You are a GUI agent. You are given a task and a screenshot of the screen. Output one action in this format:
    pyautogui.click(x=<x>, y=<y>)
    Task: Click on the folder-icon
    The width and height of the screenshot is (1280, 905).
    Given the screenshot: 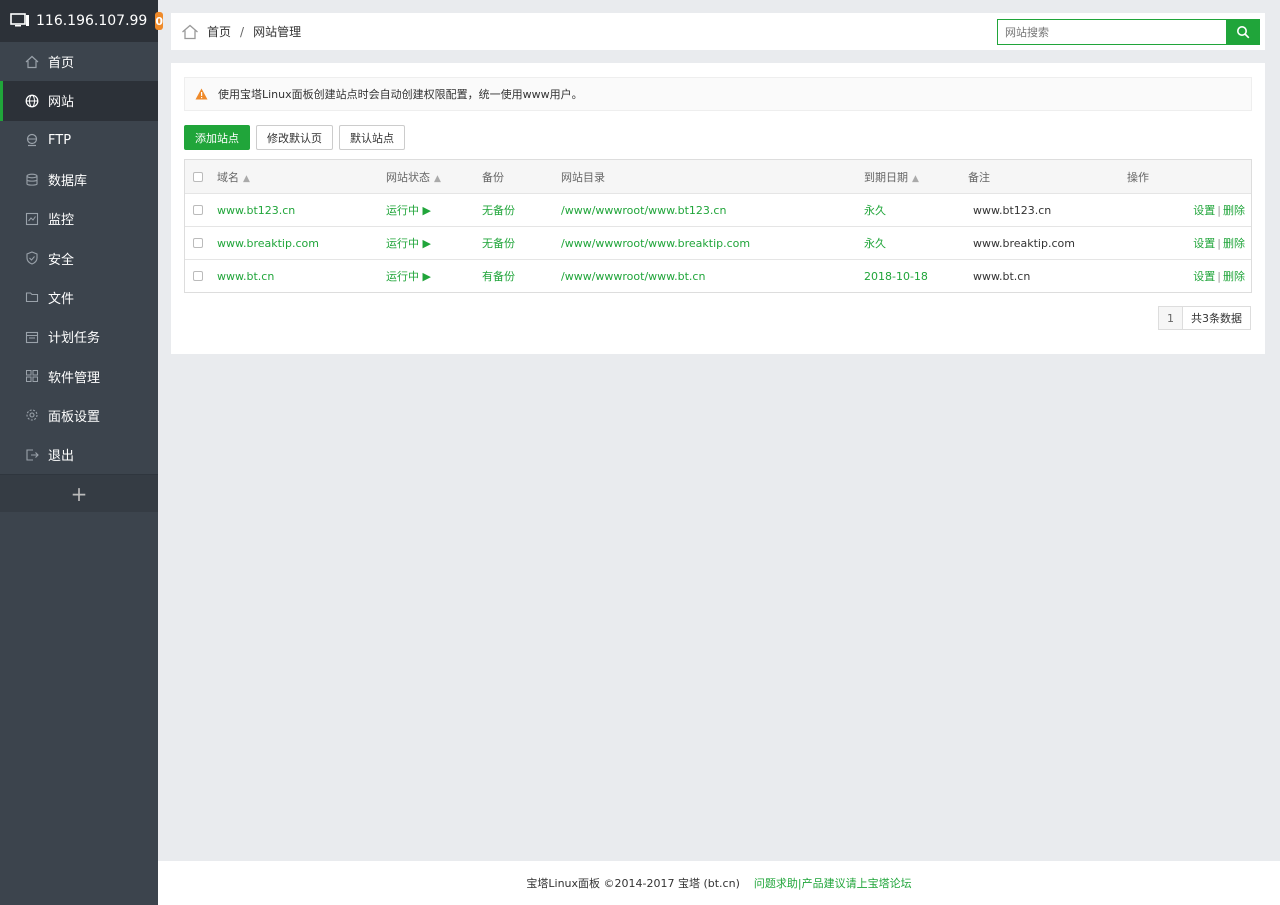 What is the action you would take?
    pyautogui.click(x=32, y=297)
    